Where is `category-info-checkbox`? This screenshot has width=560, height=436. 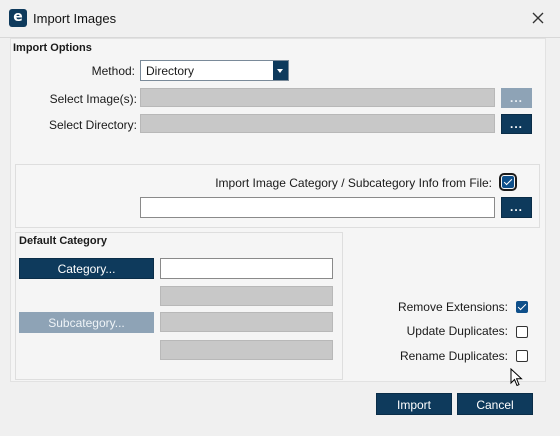
category-info-checkbox is located at coordinates (508, 182).